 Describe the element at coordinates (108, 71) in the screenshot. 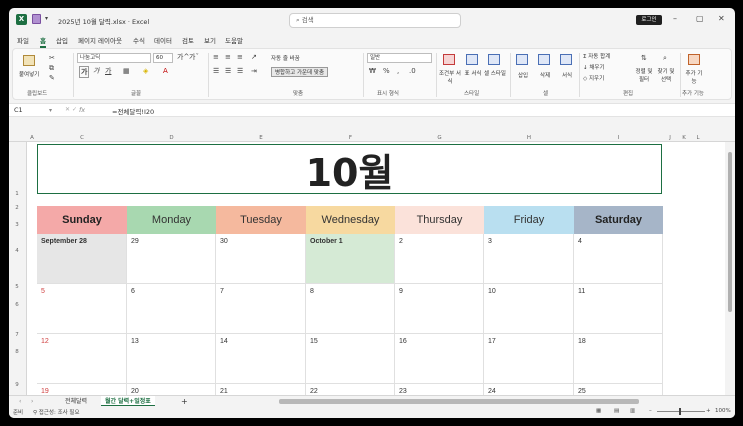

I see `underline-button: 가` at that location.